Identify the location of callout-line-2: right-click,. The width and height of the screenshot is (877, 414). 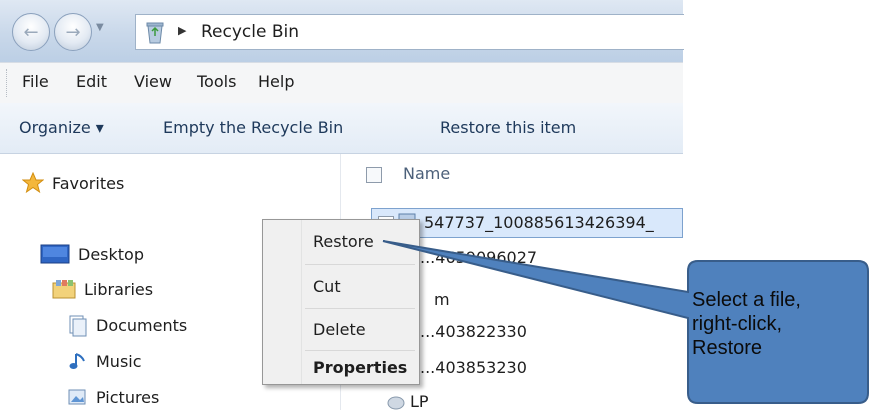
(737, 324).